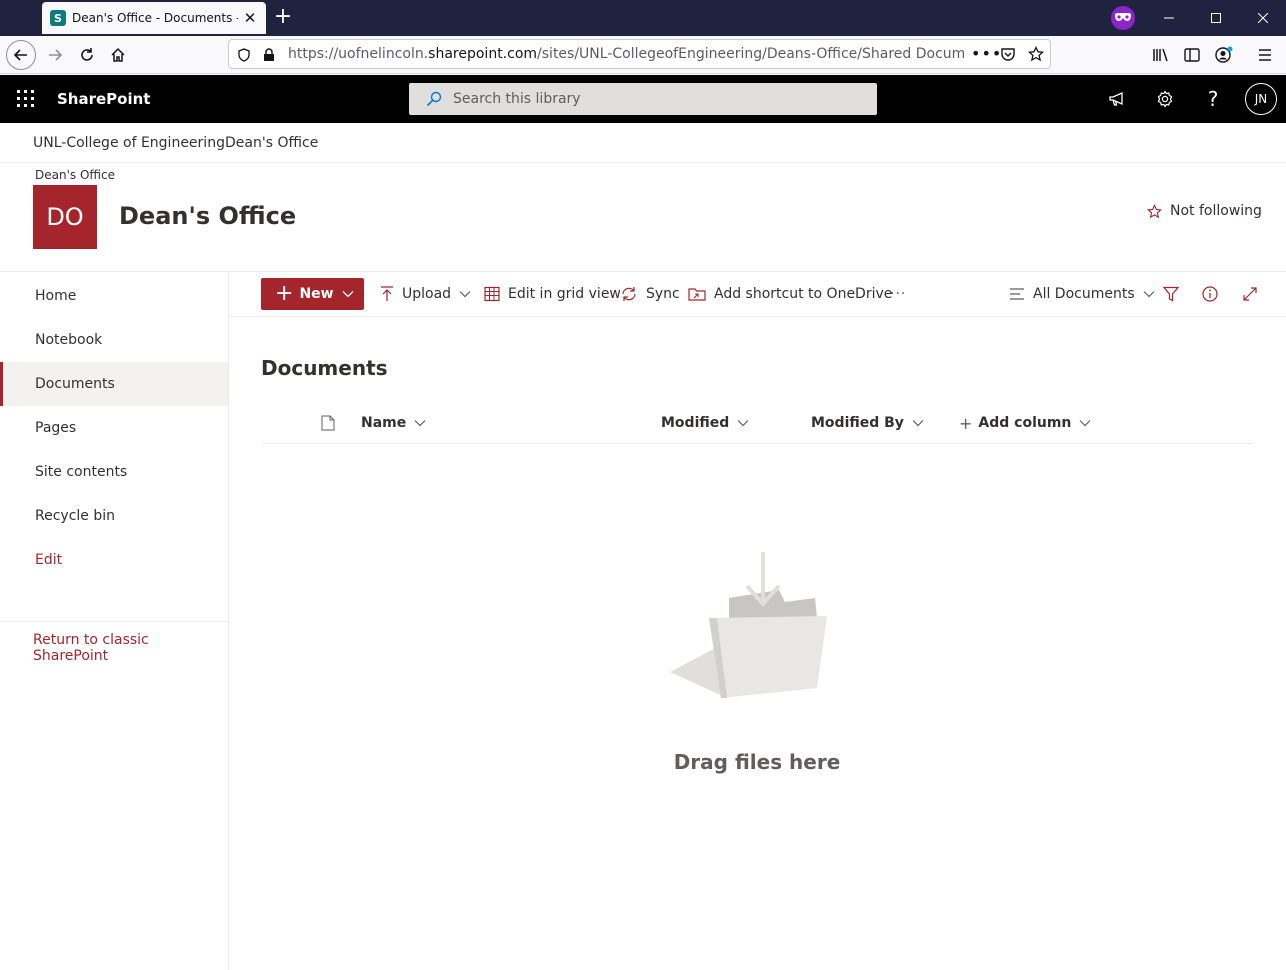  I want to click on add-column-label: Add column, so click(1025, 423).